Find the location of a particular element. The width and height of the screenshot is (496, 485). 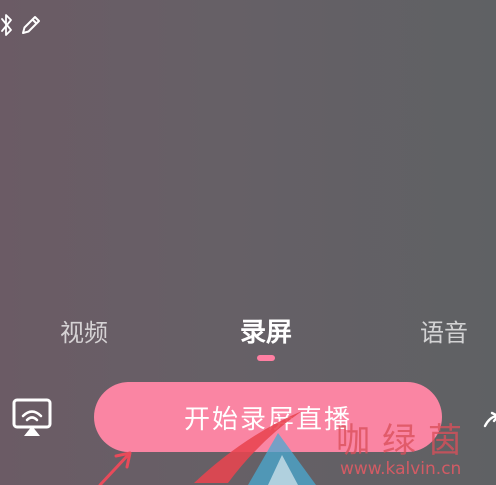

start-screen-live-button: 开始录屏直播 is located at coordinates (268, 417).